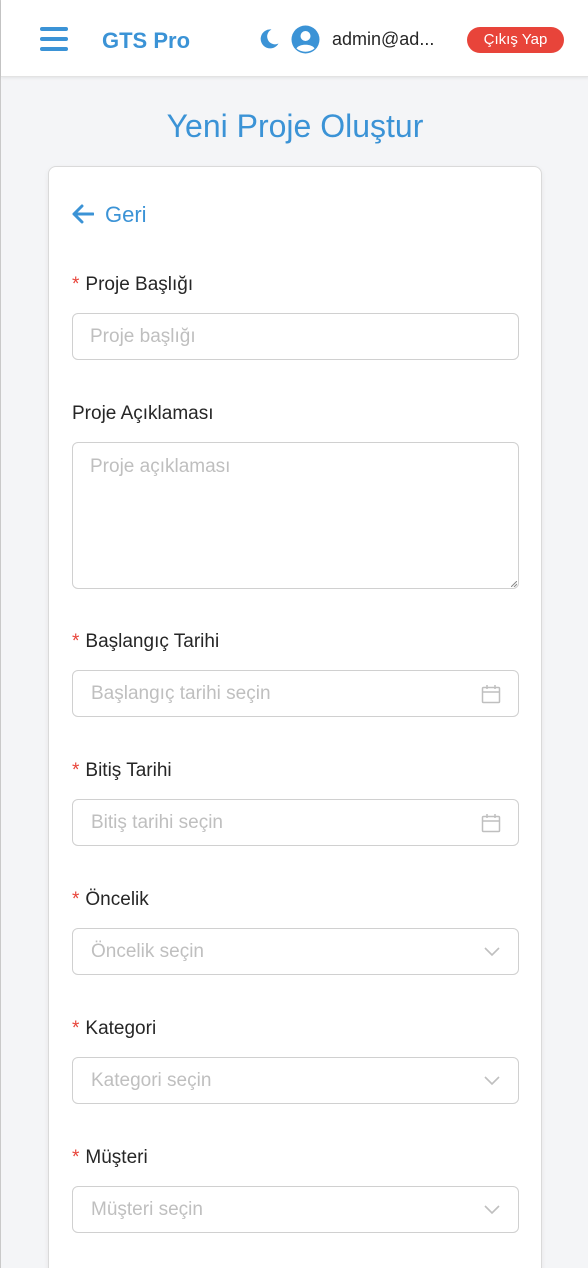  What do you see at coordinates (133, 284) in the screenshot?
I see `project-title-label: * Proje Başlığı` at bounding box center [133, 284].